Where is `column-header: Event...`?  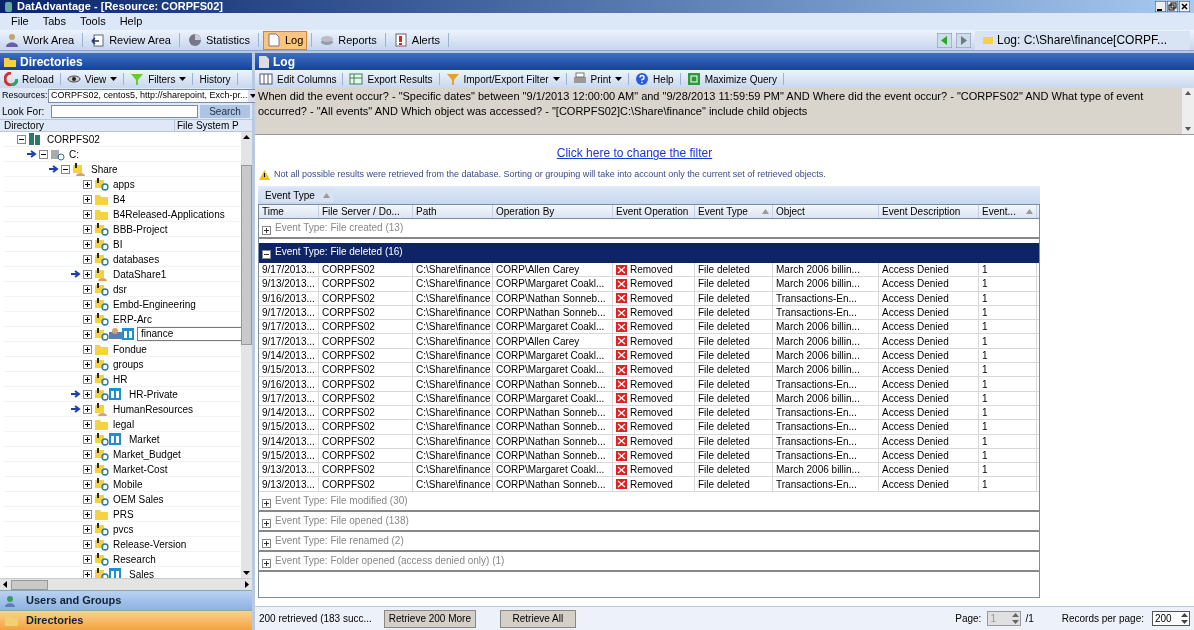 column-header: Event... is located at coordinates (1008, 211).